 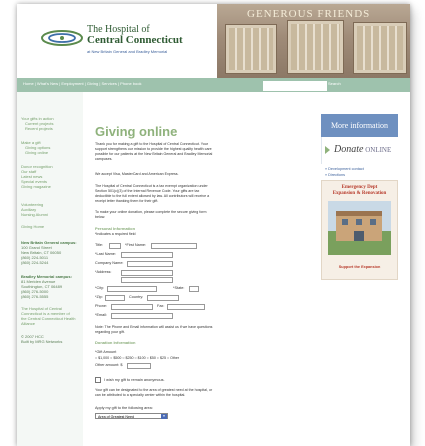 What do you see at coordinates (179, 288) in the screenshot?
I see `state-label: *State:` at bounding box center [179, 288].